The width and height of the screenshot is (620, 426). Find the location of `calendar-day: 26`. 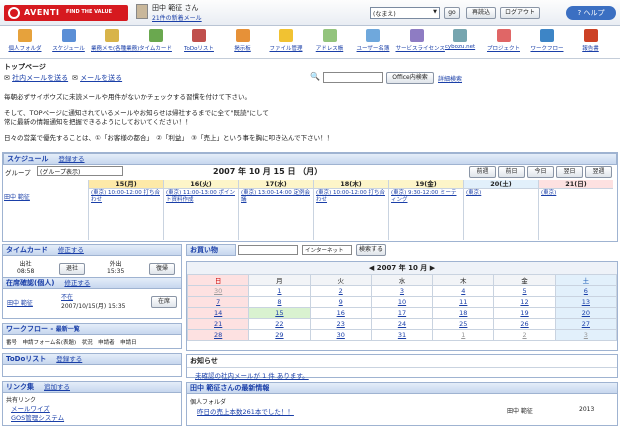

calendar-day: 26 is located at coordinates (524, 324).